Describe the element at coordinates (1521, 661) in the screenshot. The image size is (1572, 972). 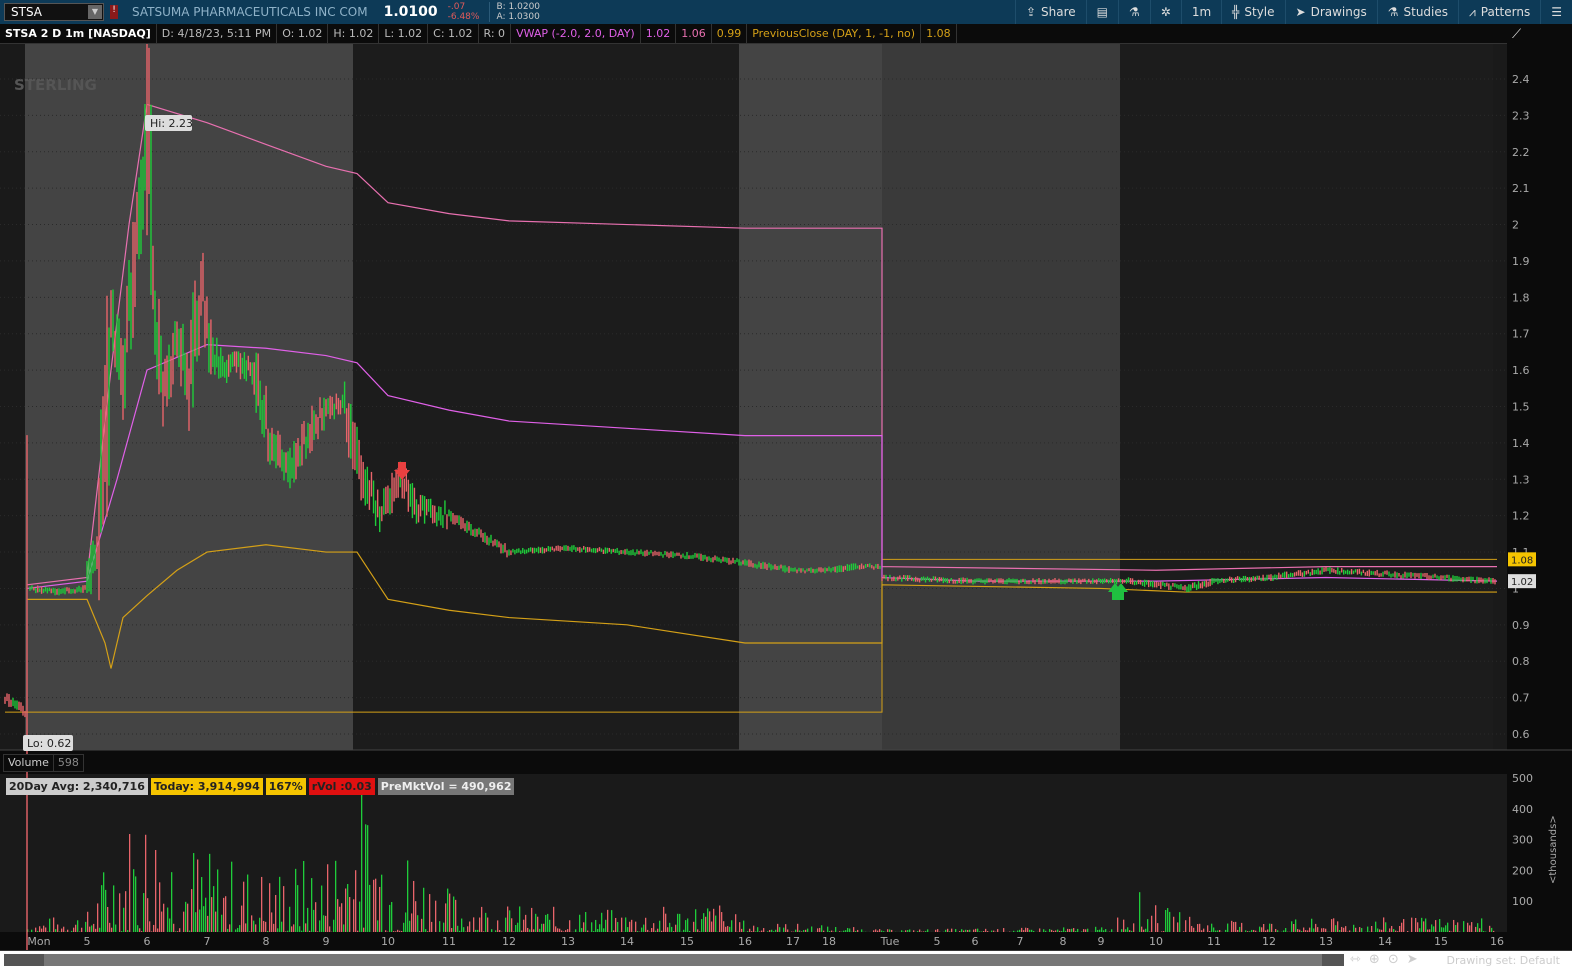
I see `price-tick-label: 0.8` at that location.